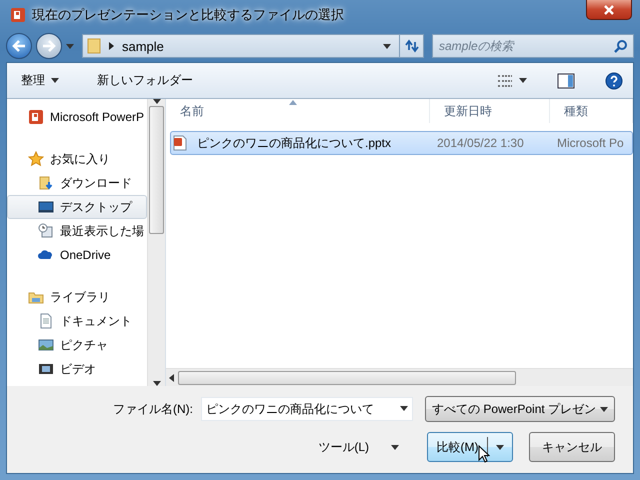 This screenshot has height=480, width=640. What do you see at coordinates (520, 409) in the screenshot?
I see `file-type-dropdown: すべての PowerPoint プレゼン` at bounding box center [520, 409].